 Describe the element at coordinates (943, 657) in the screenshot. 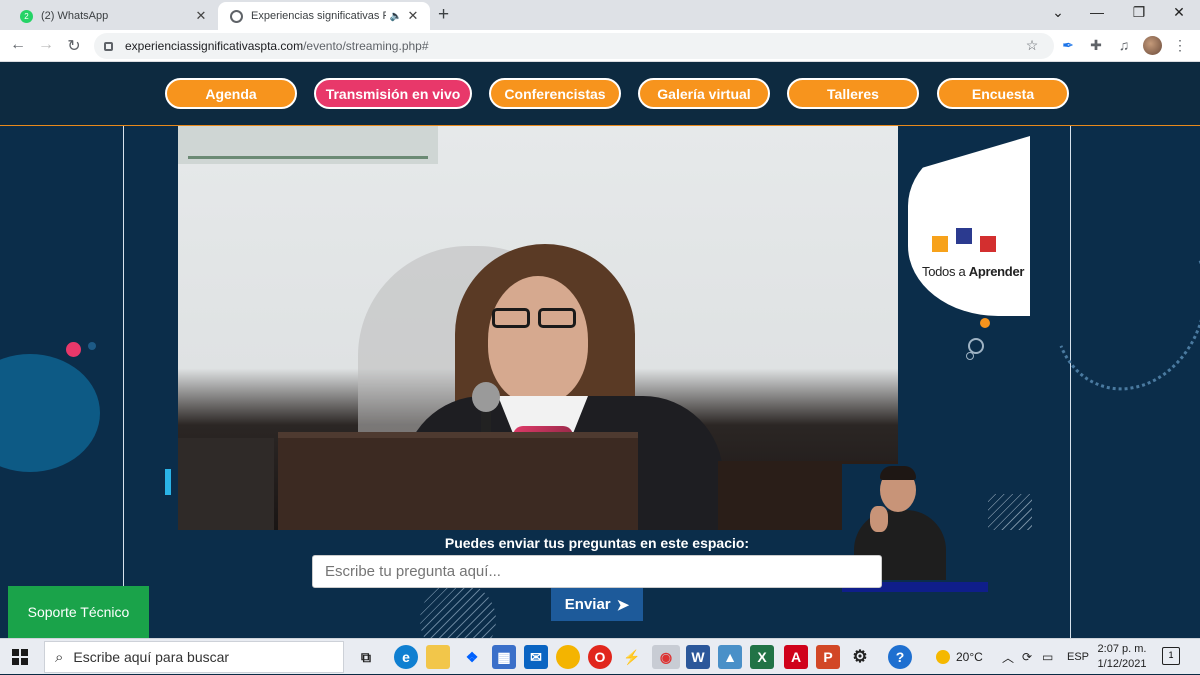

I see `sun-icon` at that location.